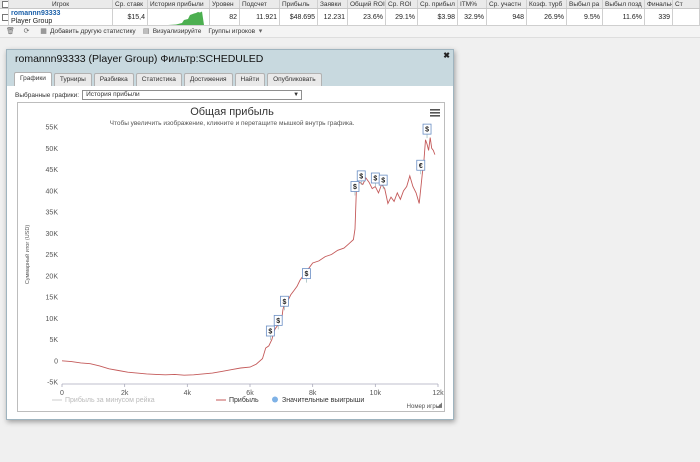 The width and height of the screenshot is (700, 462). I want to click on refresh-button: ⟳, so click(28, 31).